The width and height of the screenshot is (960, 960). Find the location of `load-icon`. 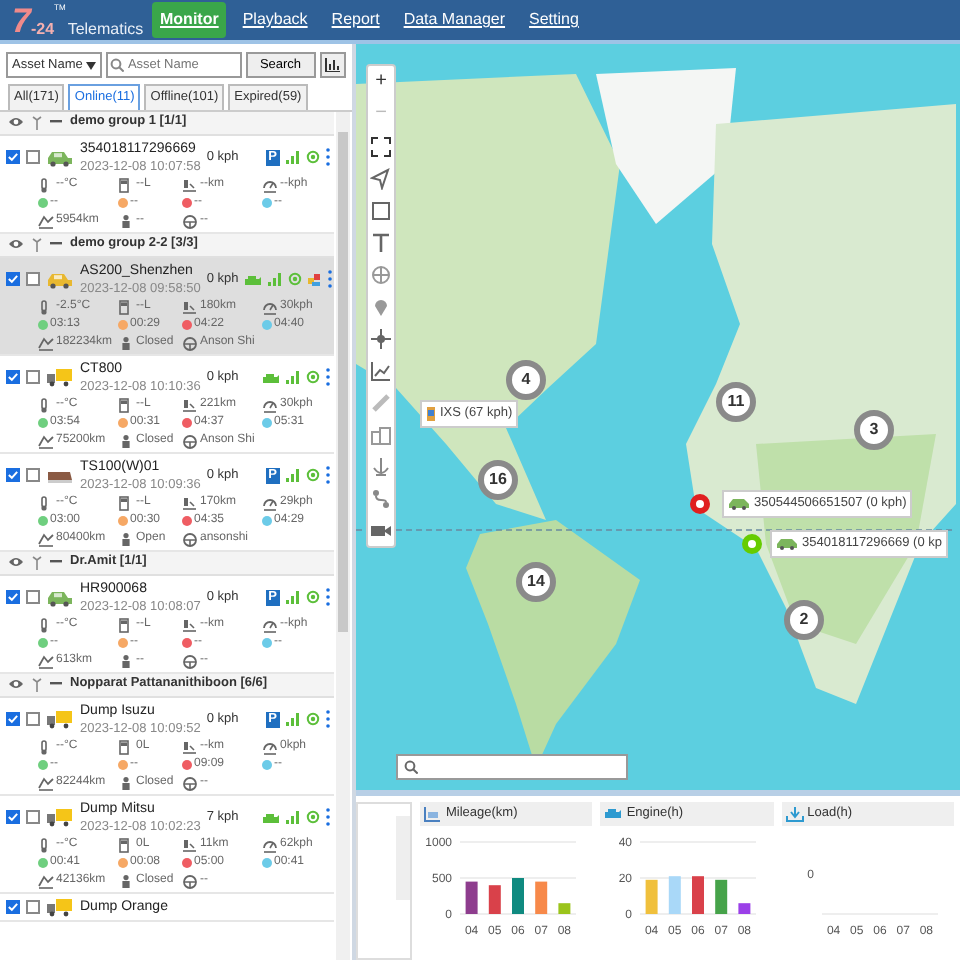

load-icon is located at coordinates (794, 813).